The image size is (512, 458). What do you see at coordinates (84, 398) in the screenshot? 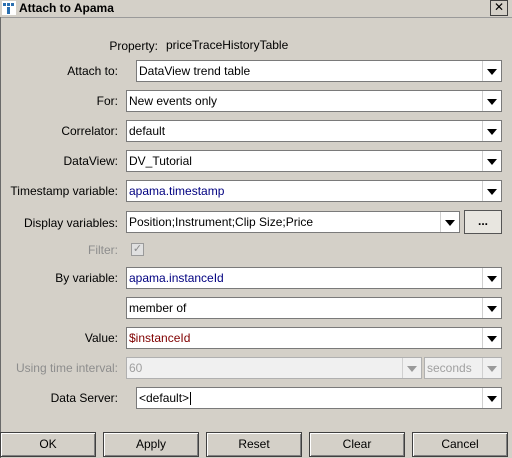
I see `data-server-label: Data Server:` at bounding box center [84, 398].